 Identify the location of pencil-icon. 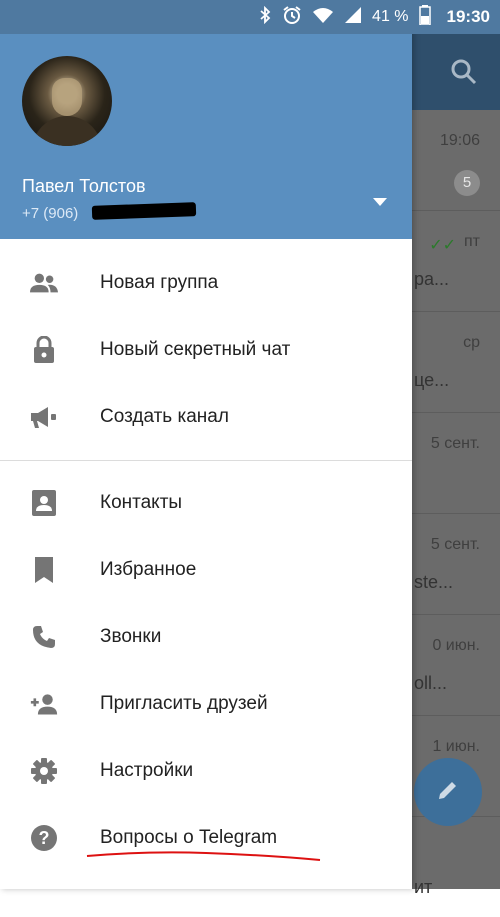
(448, 792).